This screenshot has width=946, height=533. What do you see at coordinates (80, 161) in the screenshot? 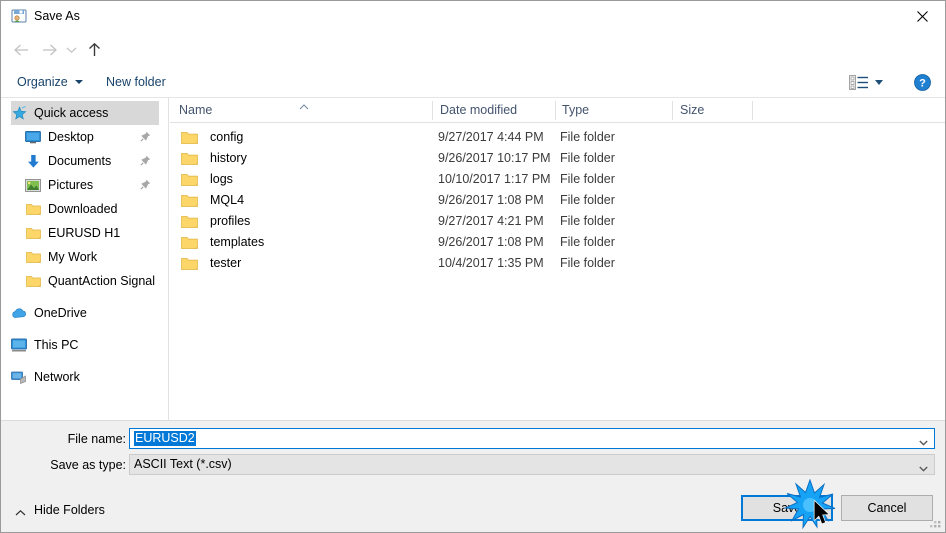
I see `sidebar-item-label: Documents` at bounding box center [80, 161].